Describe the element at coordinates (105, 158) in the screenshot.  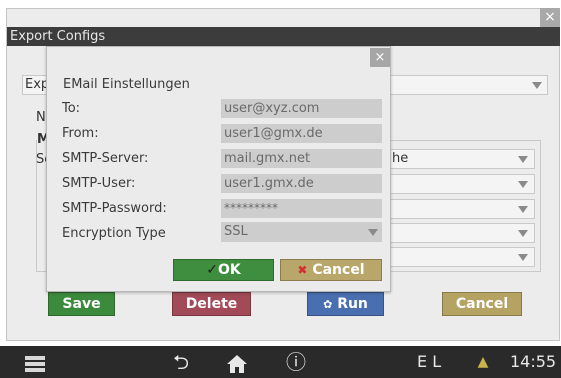
I see `smtp-server-label: SMTP-Server:` at that location.